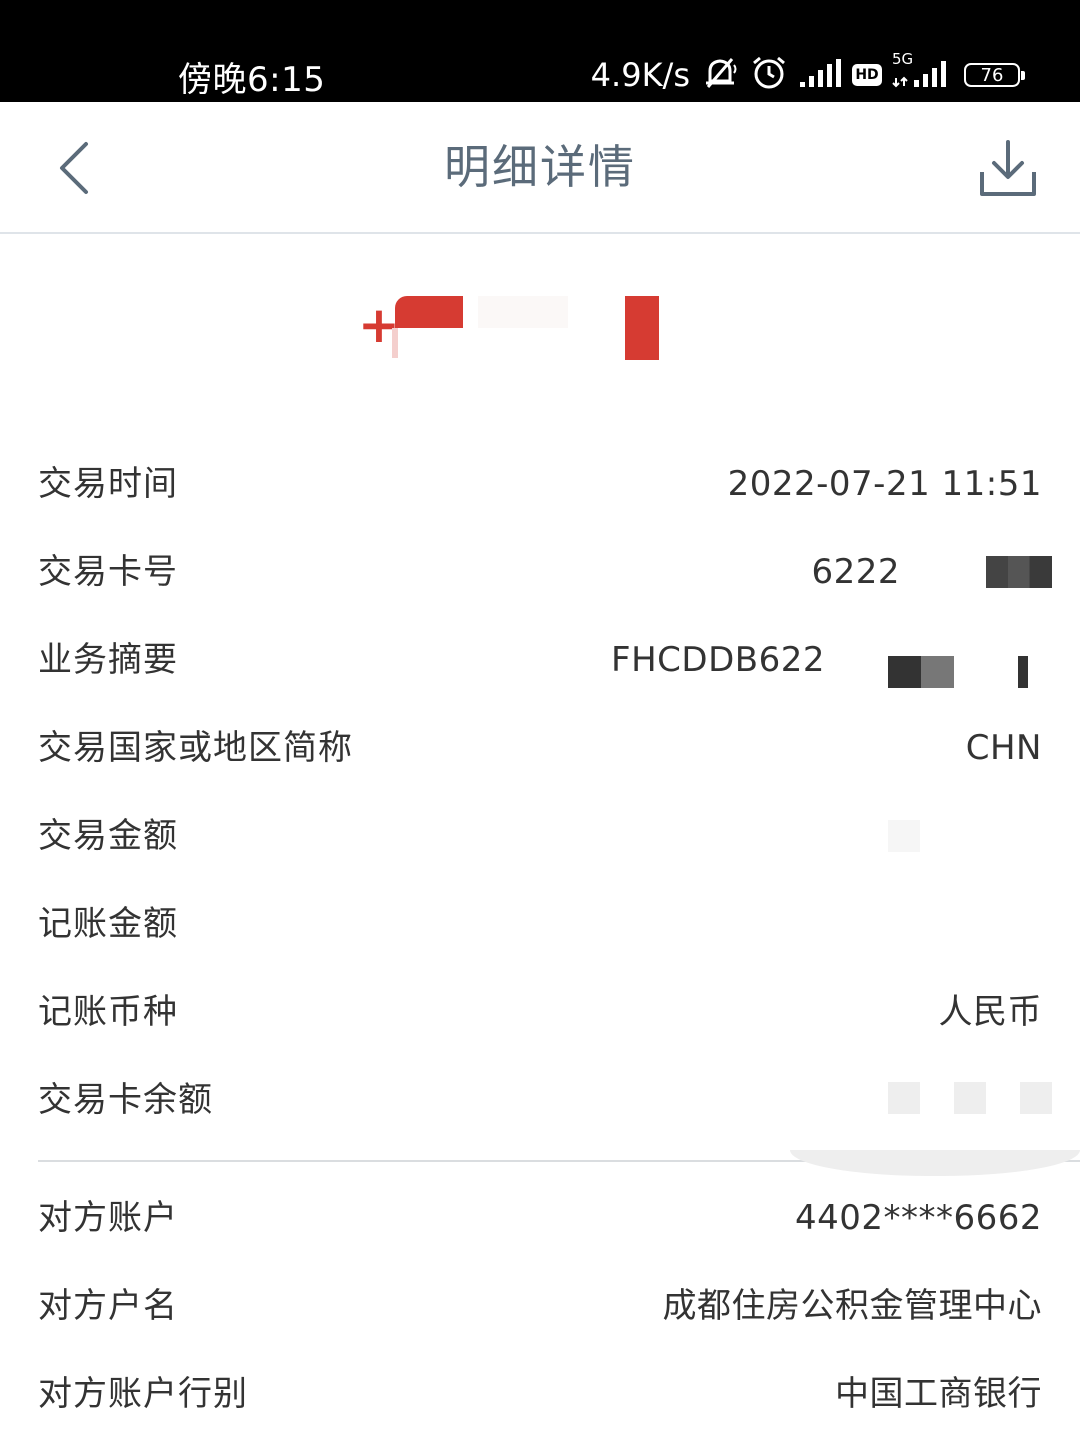 The image size is (1080, 1440). What do you see at coordinates (108, 484) in the screenshot?
I see `row-label: 交易时间` at bounding box center [108, 484].